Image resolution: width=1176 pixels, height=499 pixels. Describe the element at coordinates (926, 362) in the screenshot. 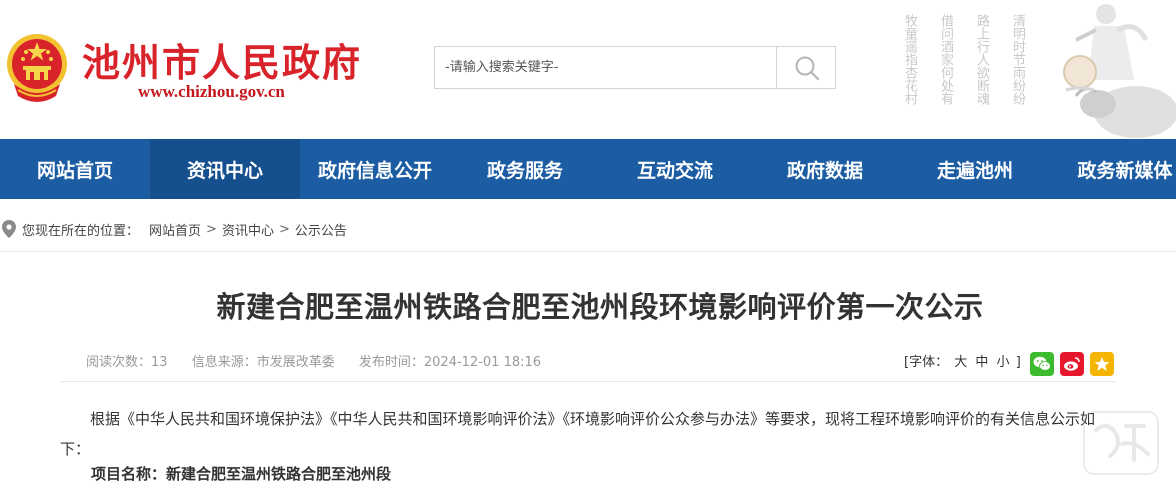

I see `font-size-label-open: [字体：` at that location.